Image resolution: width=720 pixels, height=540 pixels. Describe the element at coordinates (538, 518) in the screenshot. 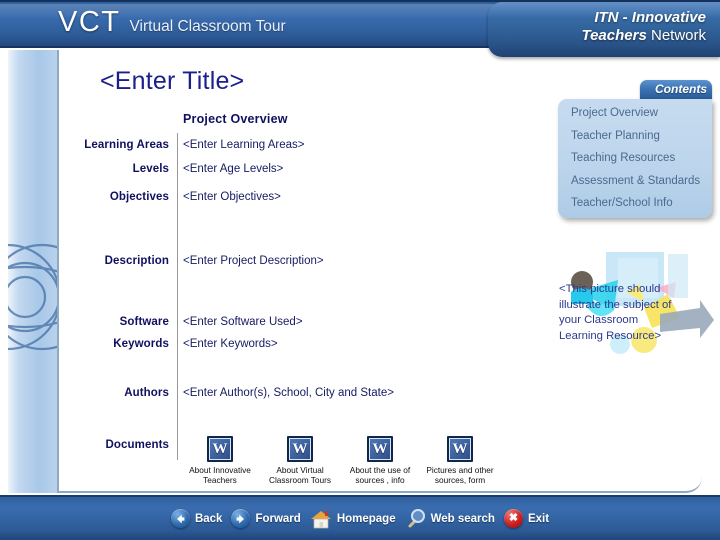

I see `nav-button-label: Exit` at that location.